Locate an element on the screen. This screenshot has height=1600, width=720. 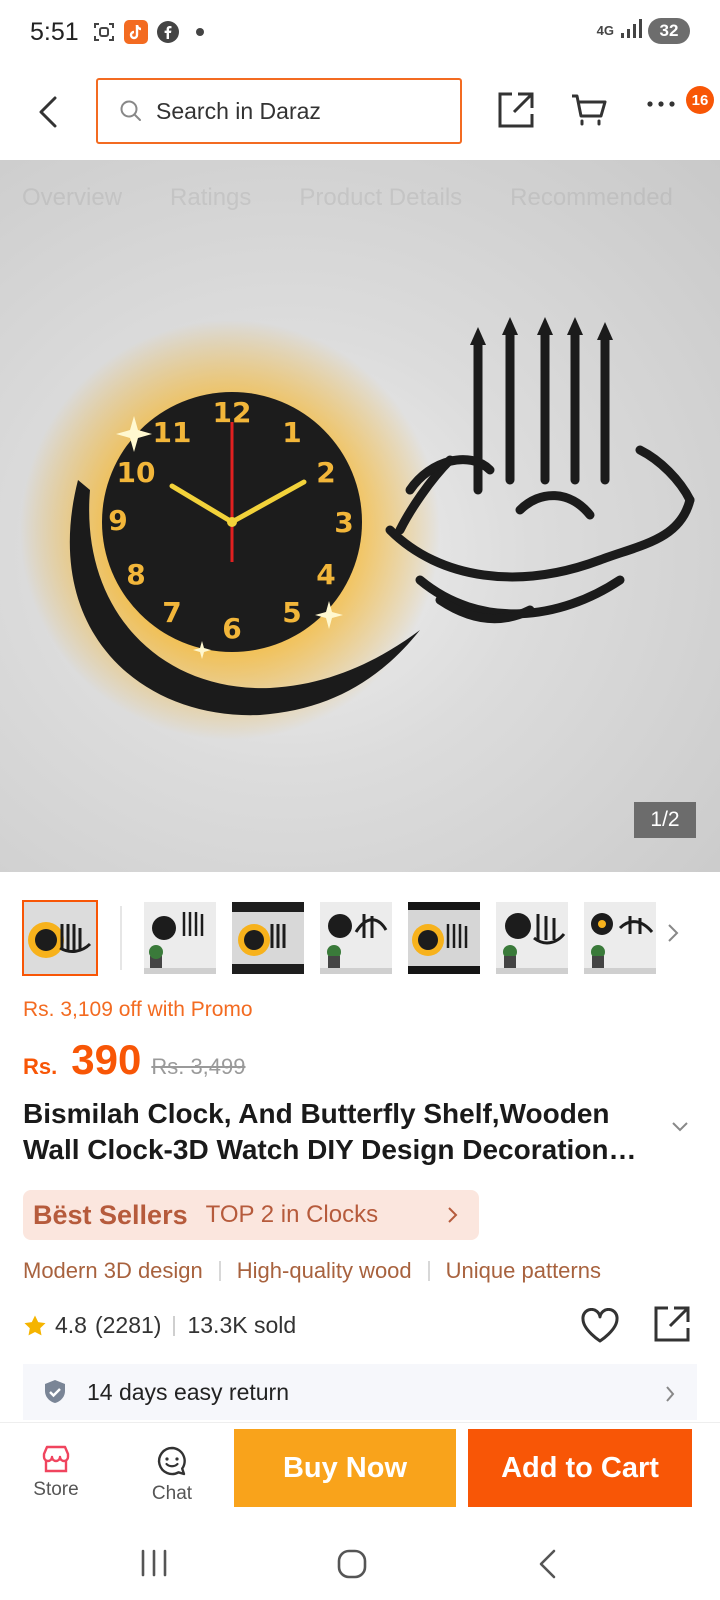
back-nav-button is located at coordinates (556, 1566).